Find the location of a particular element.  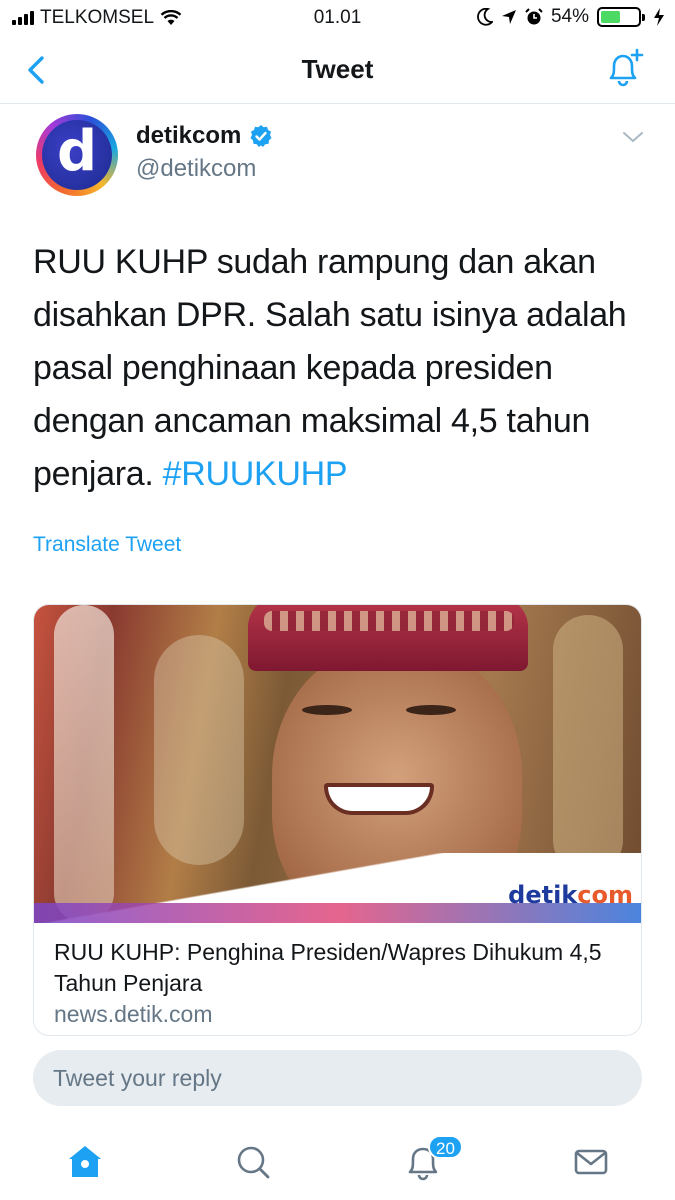

messages-icon is located at coordinates (591, 1162).